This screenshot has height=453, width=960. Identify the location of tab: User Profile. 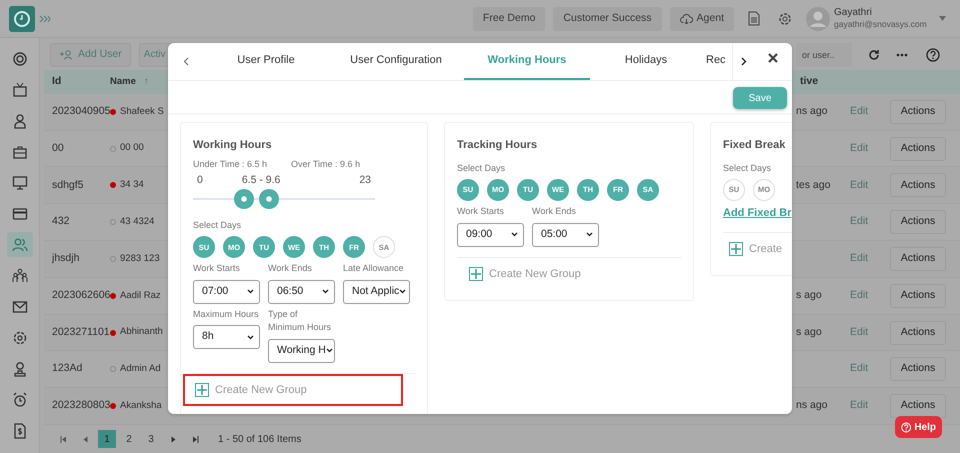
(266, 61).